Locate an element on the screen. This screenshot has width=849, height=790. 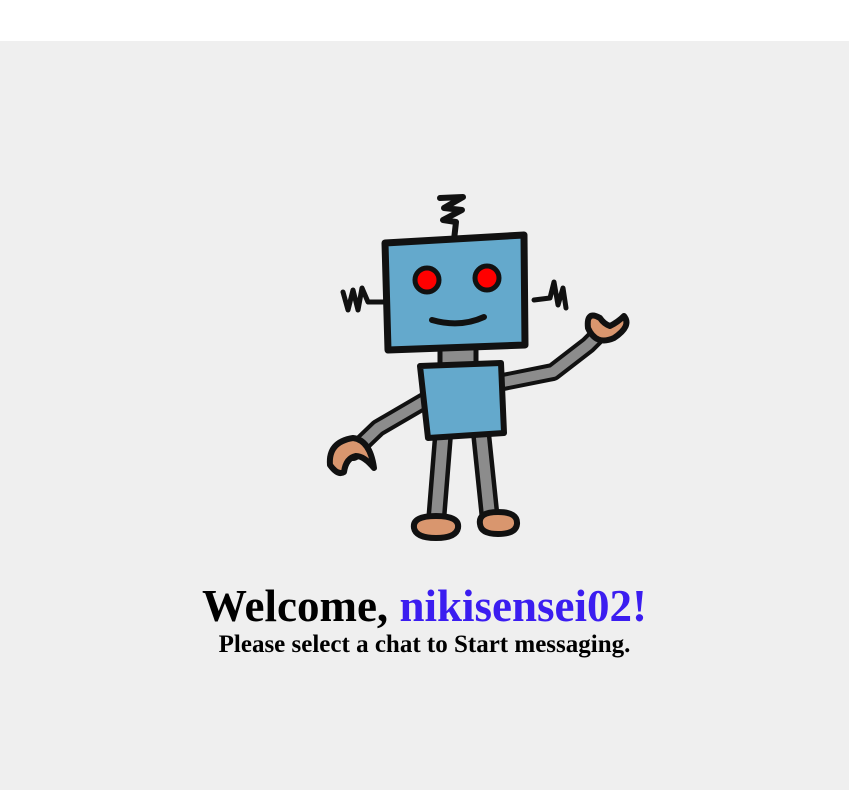
welcome-heading: Welcome, nikisensei02! is located at coordinates (424, 606).